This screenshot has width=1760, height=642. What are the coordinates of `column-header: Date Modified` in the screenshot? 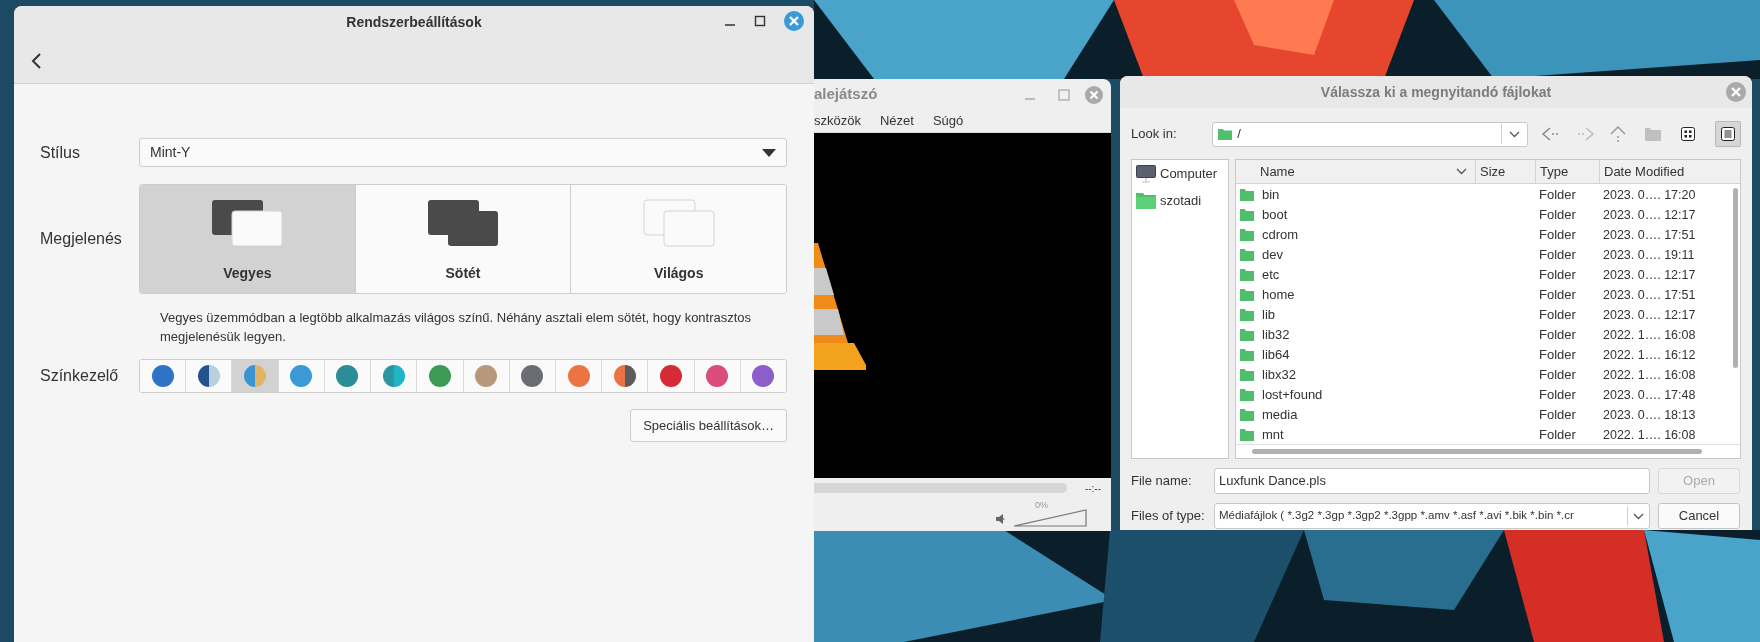 It's located at (1654, 171).